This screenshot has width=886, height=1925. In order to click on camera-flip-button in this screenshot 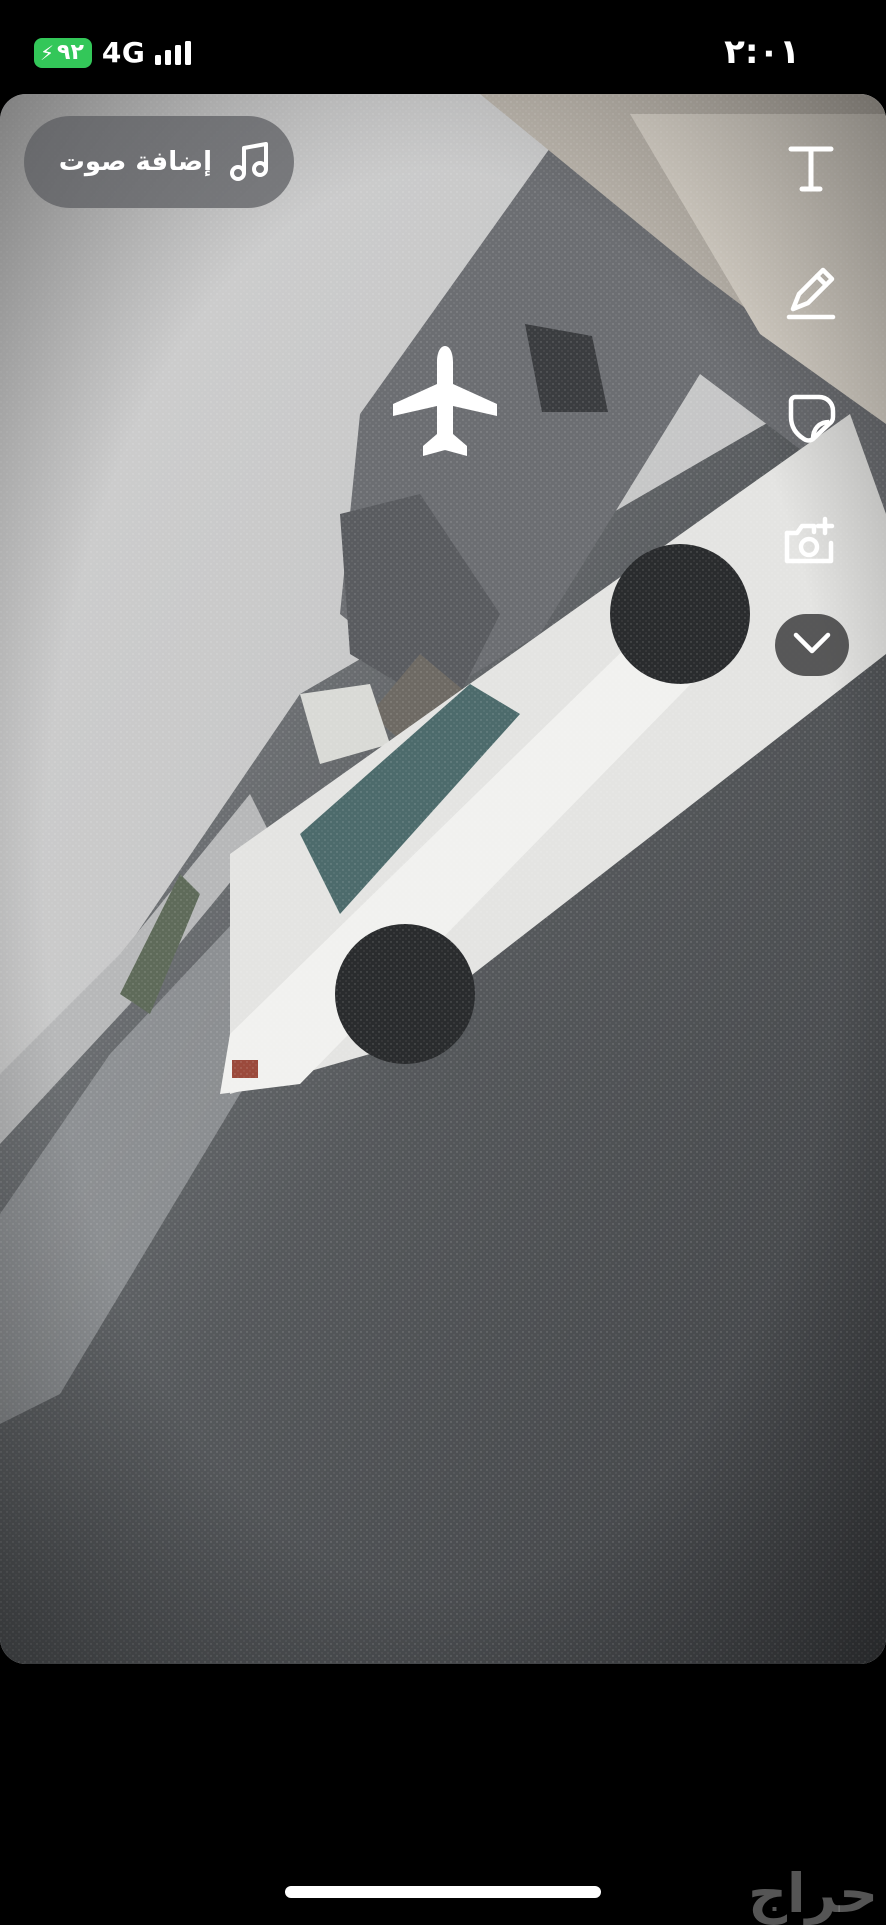, I will do `click(811, 541)`.